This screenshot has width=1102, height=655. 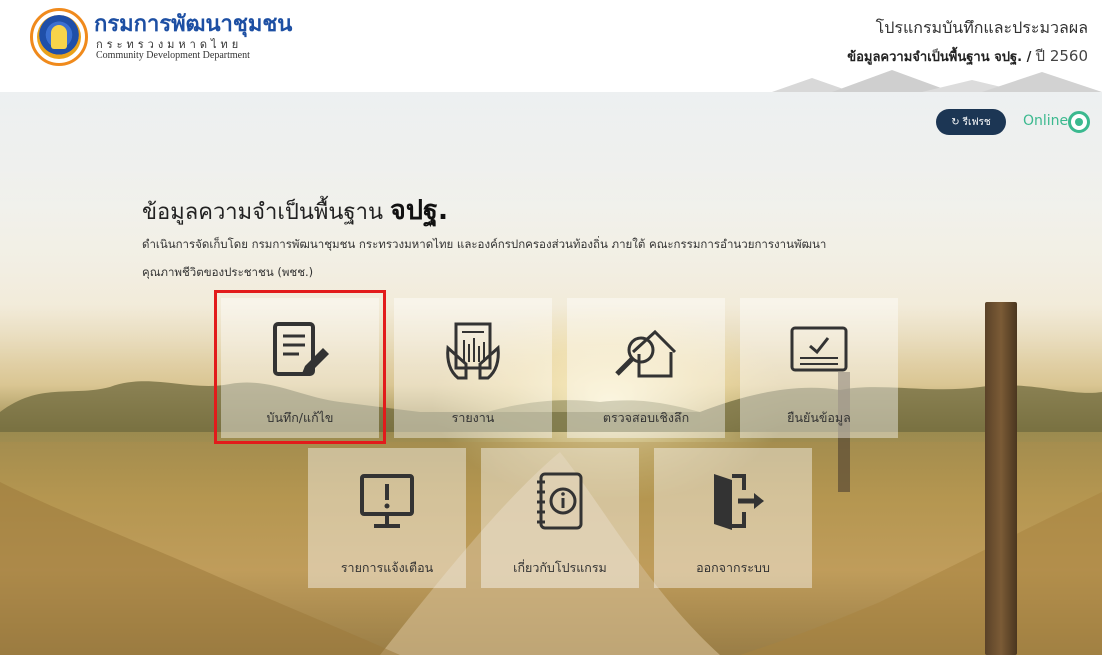 I want to click on confirm-icon, so click(x=819, y=349).